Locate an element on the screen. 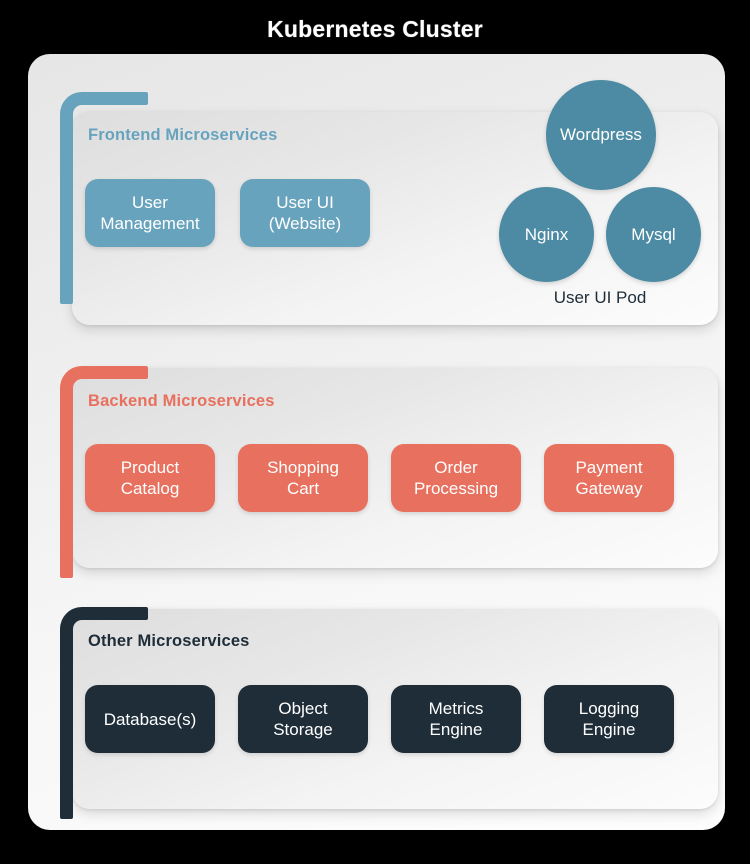  service-chip-user-ui-website: User UI (Website) is located at coordinates (305, 213).